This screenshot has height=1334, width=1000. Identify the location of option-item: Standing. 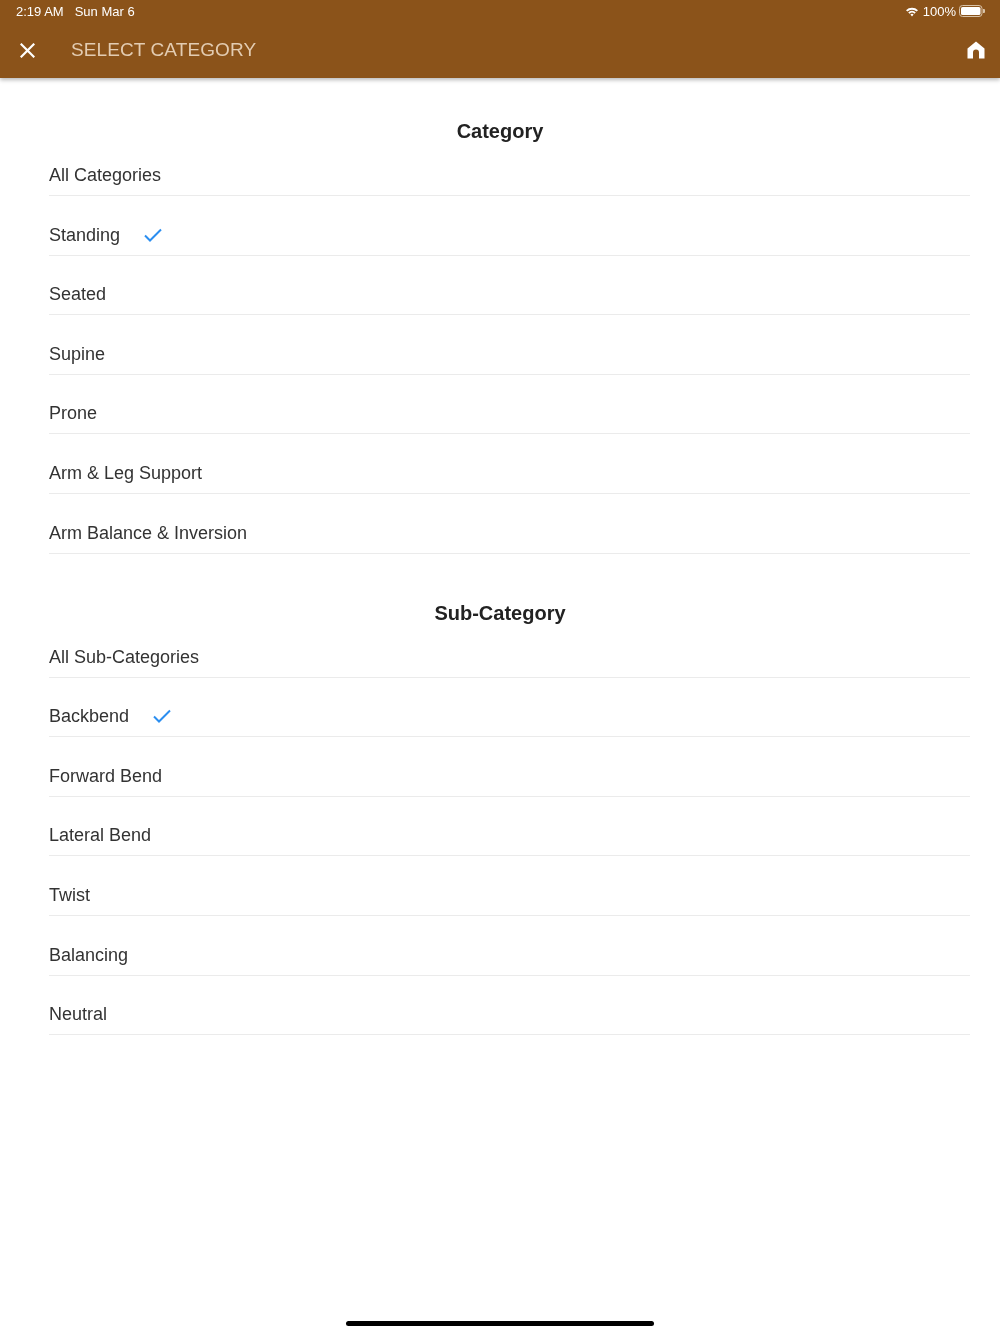
(509, 226).